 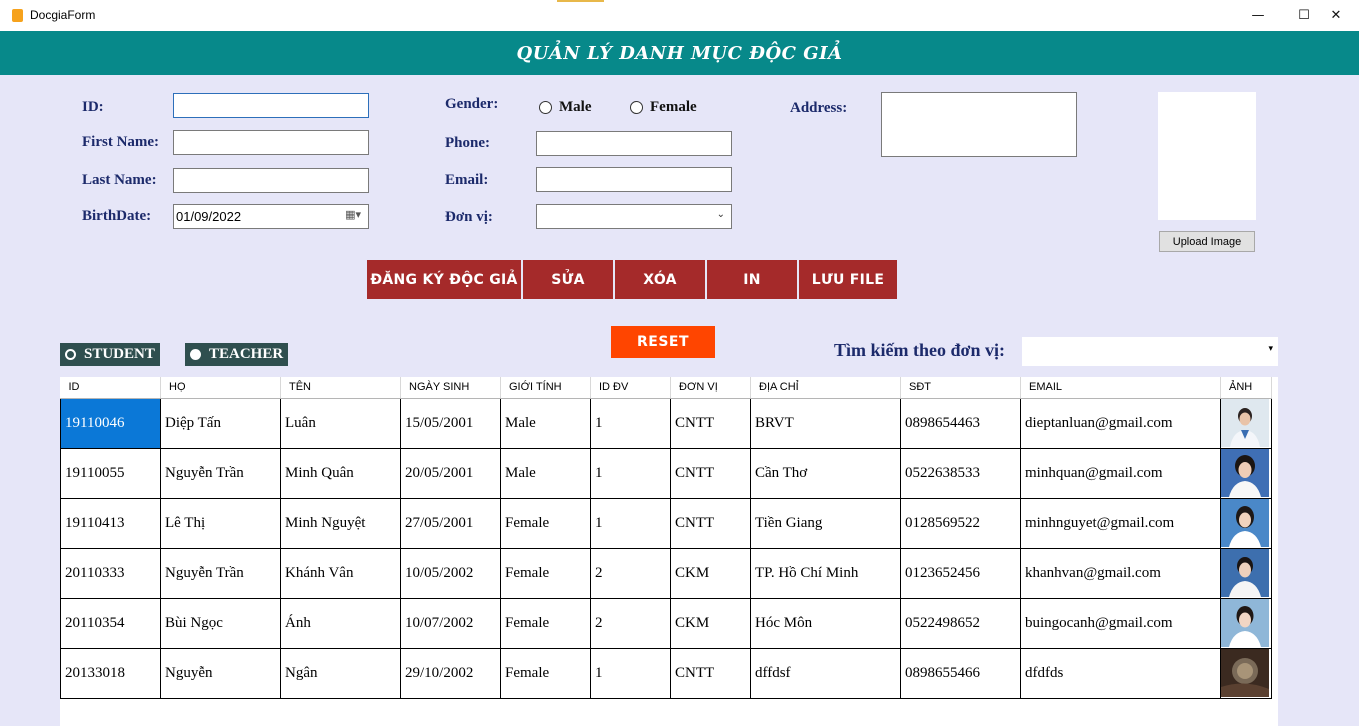 I want to click on delete-button: XÓA, so click(x=660, y=279).